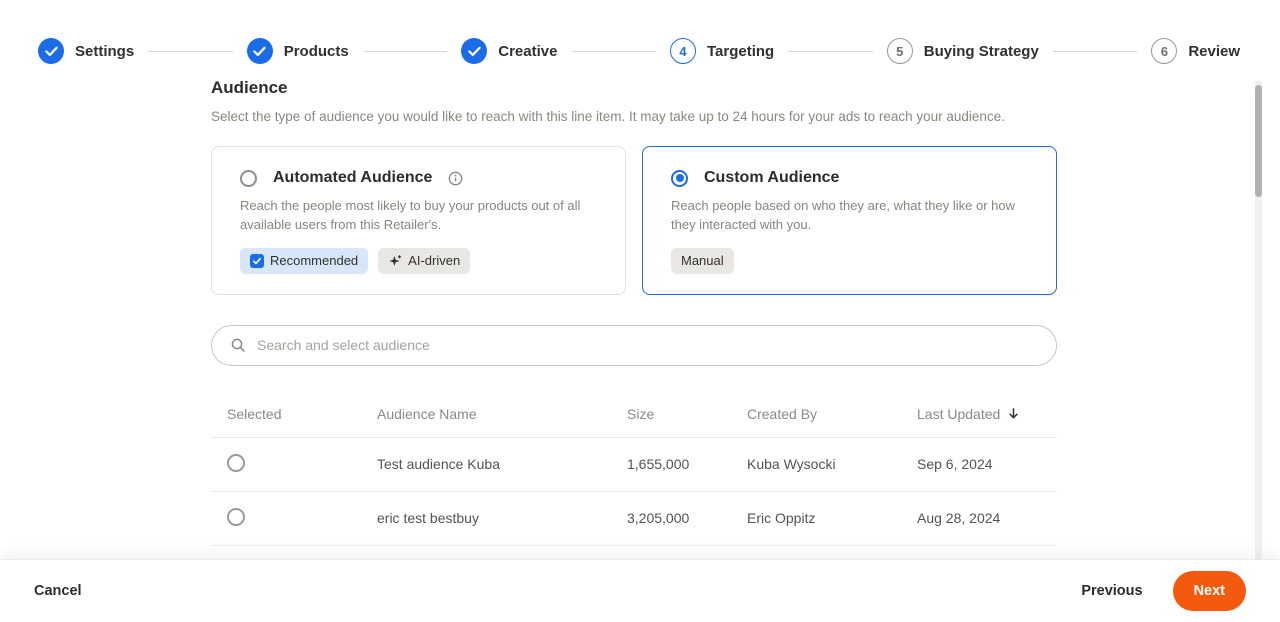 This screenshot has height=622, width=1280. Describe the element at coordinates (105, 51) in the screenshot. I see `step-label: Settings` at that location.